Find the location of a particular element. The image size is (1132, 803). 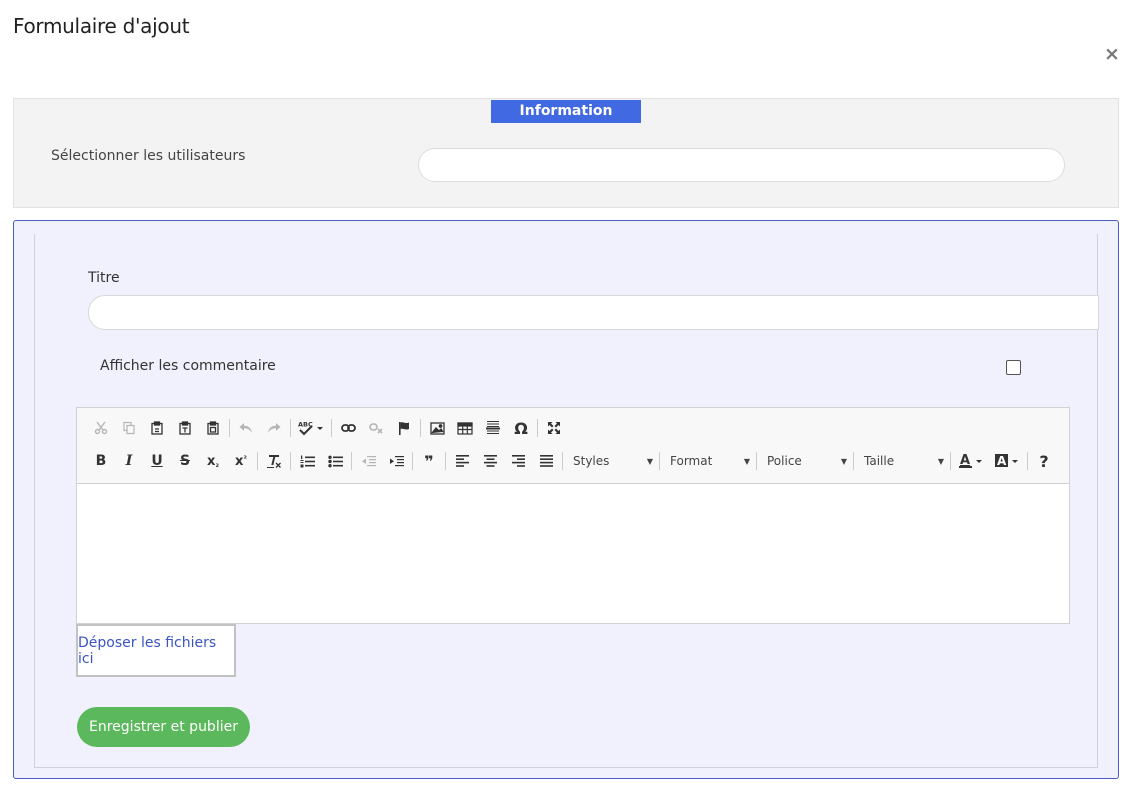

image-icon is located at coordinates (437, 428).